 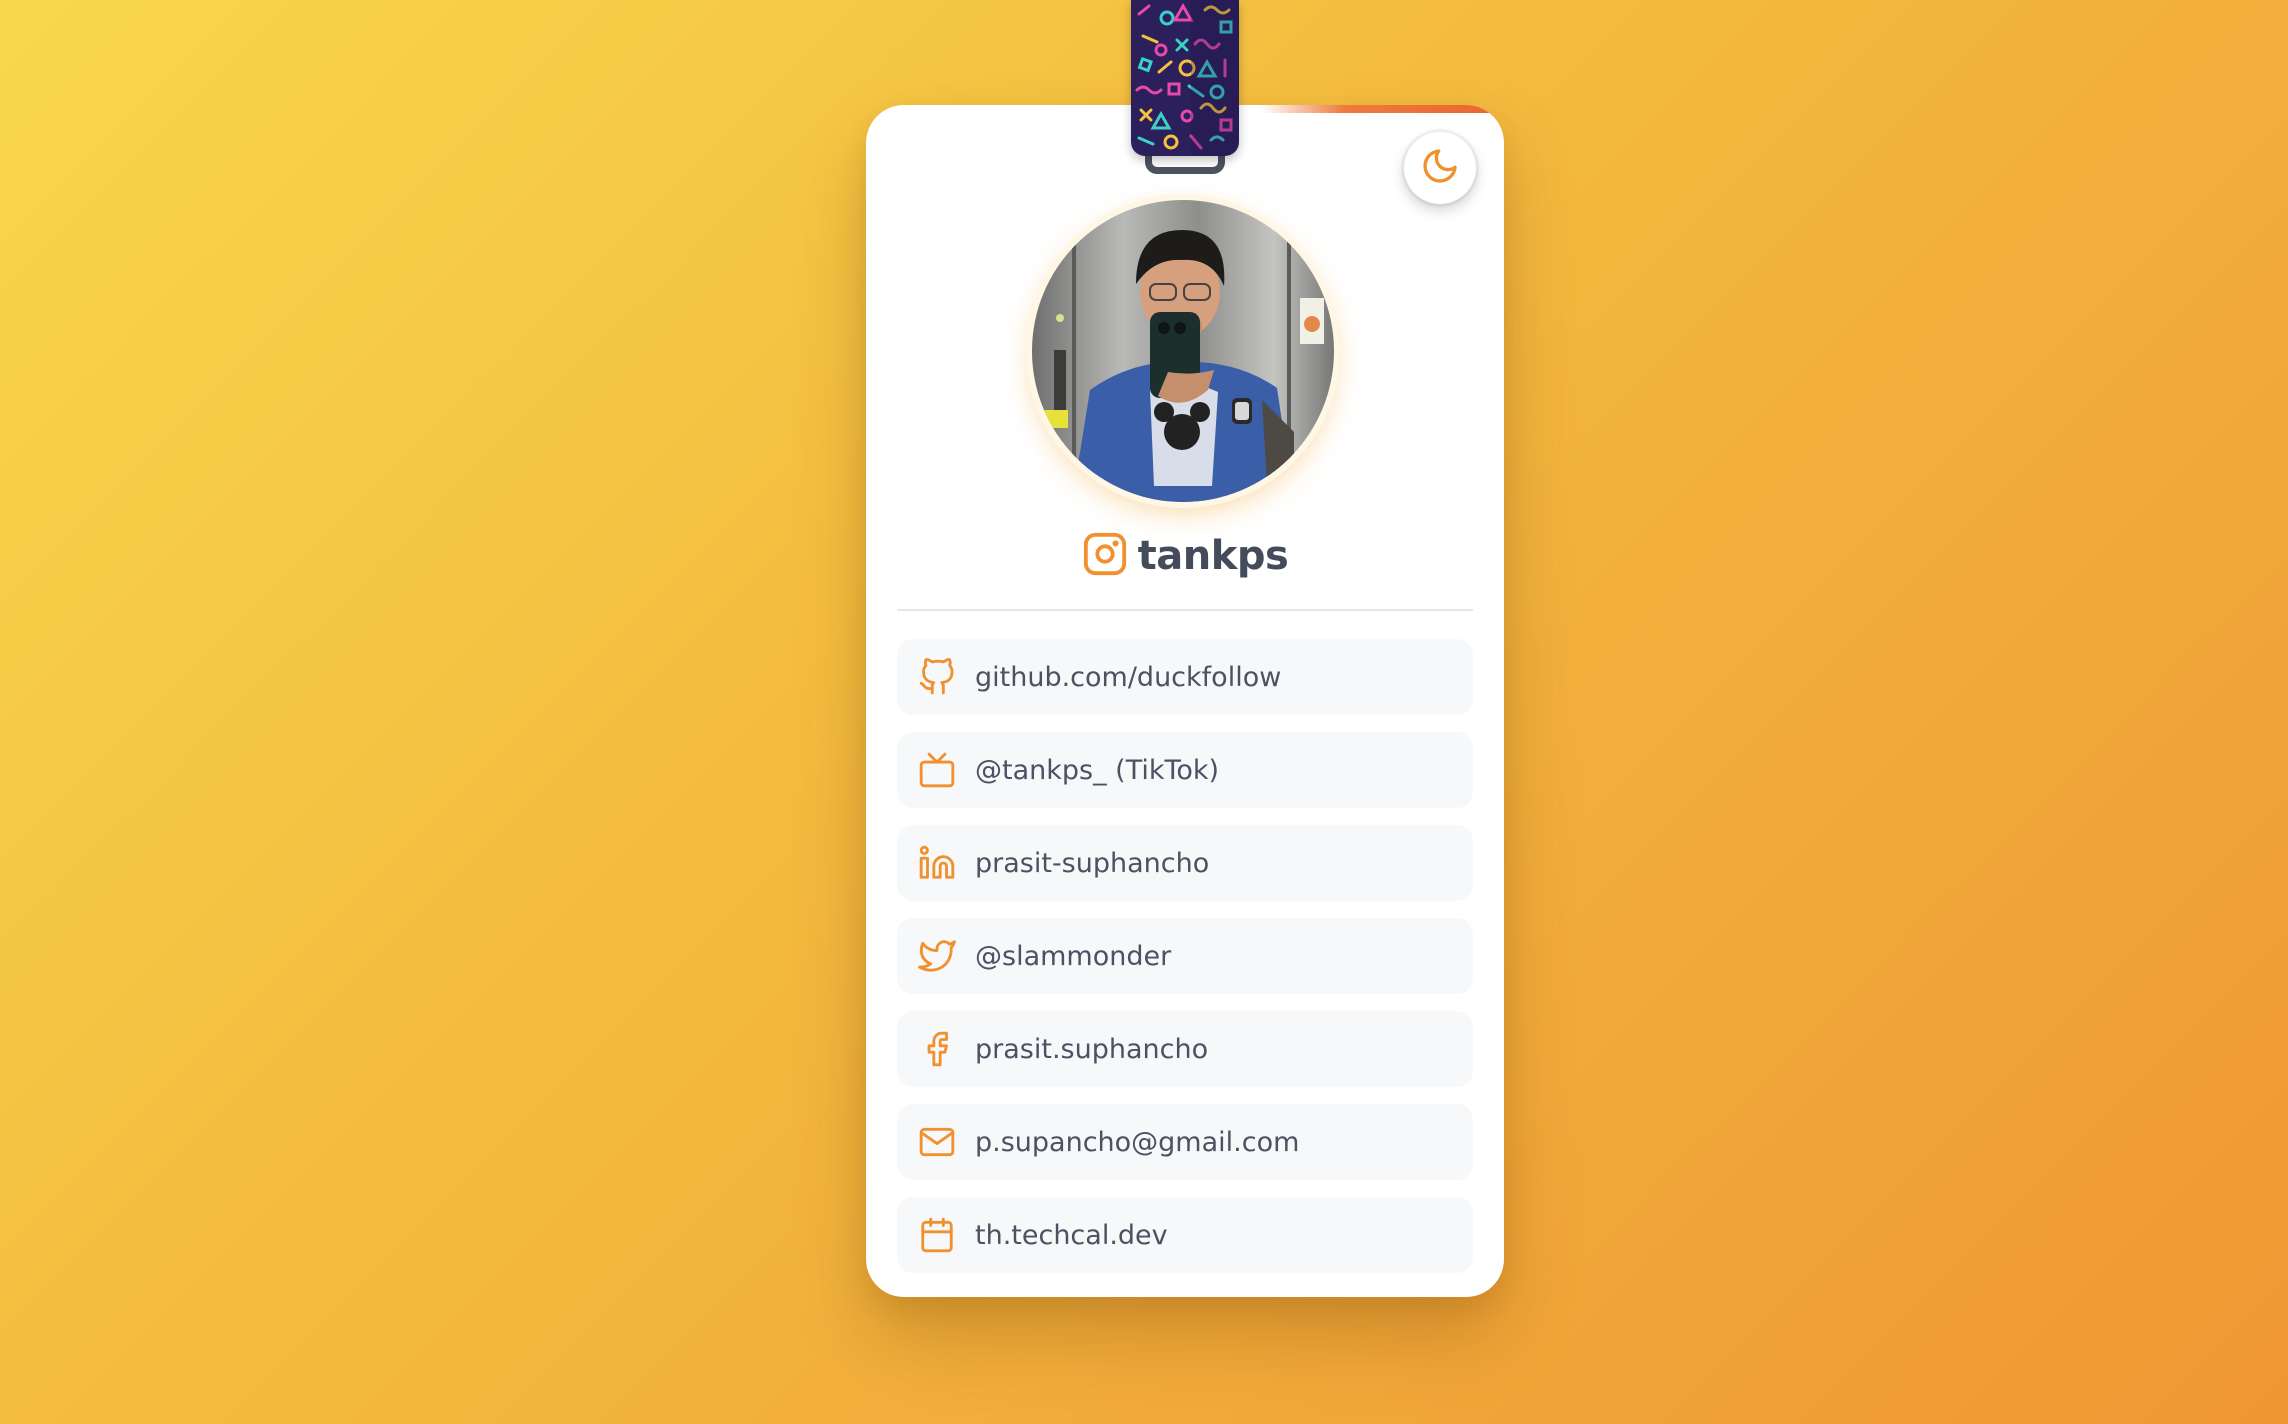 I want to click on link-calendar: th.techcal.dev, so click(x=1185, y=1235).